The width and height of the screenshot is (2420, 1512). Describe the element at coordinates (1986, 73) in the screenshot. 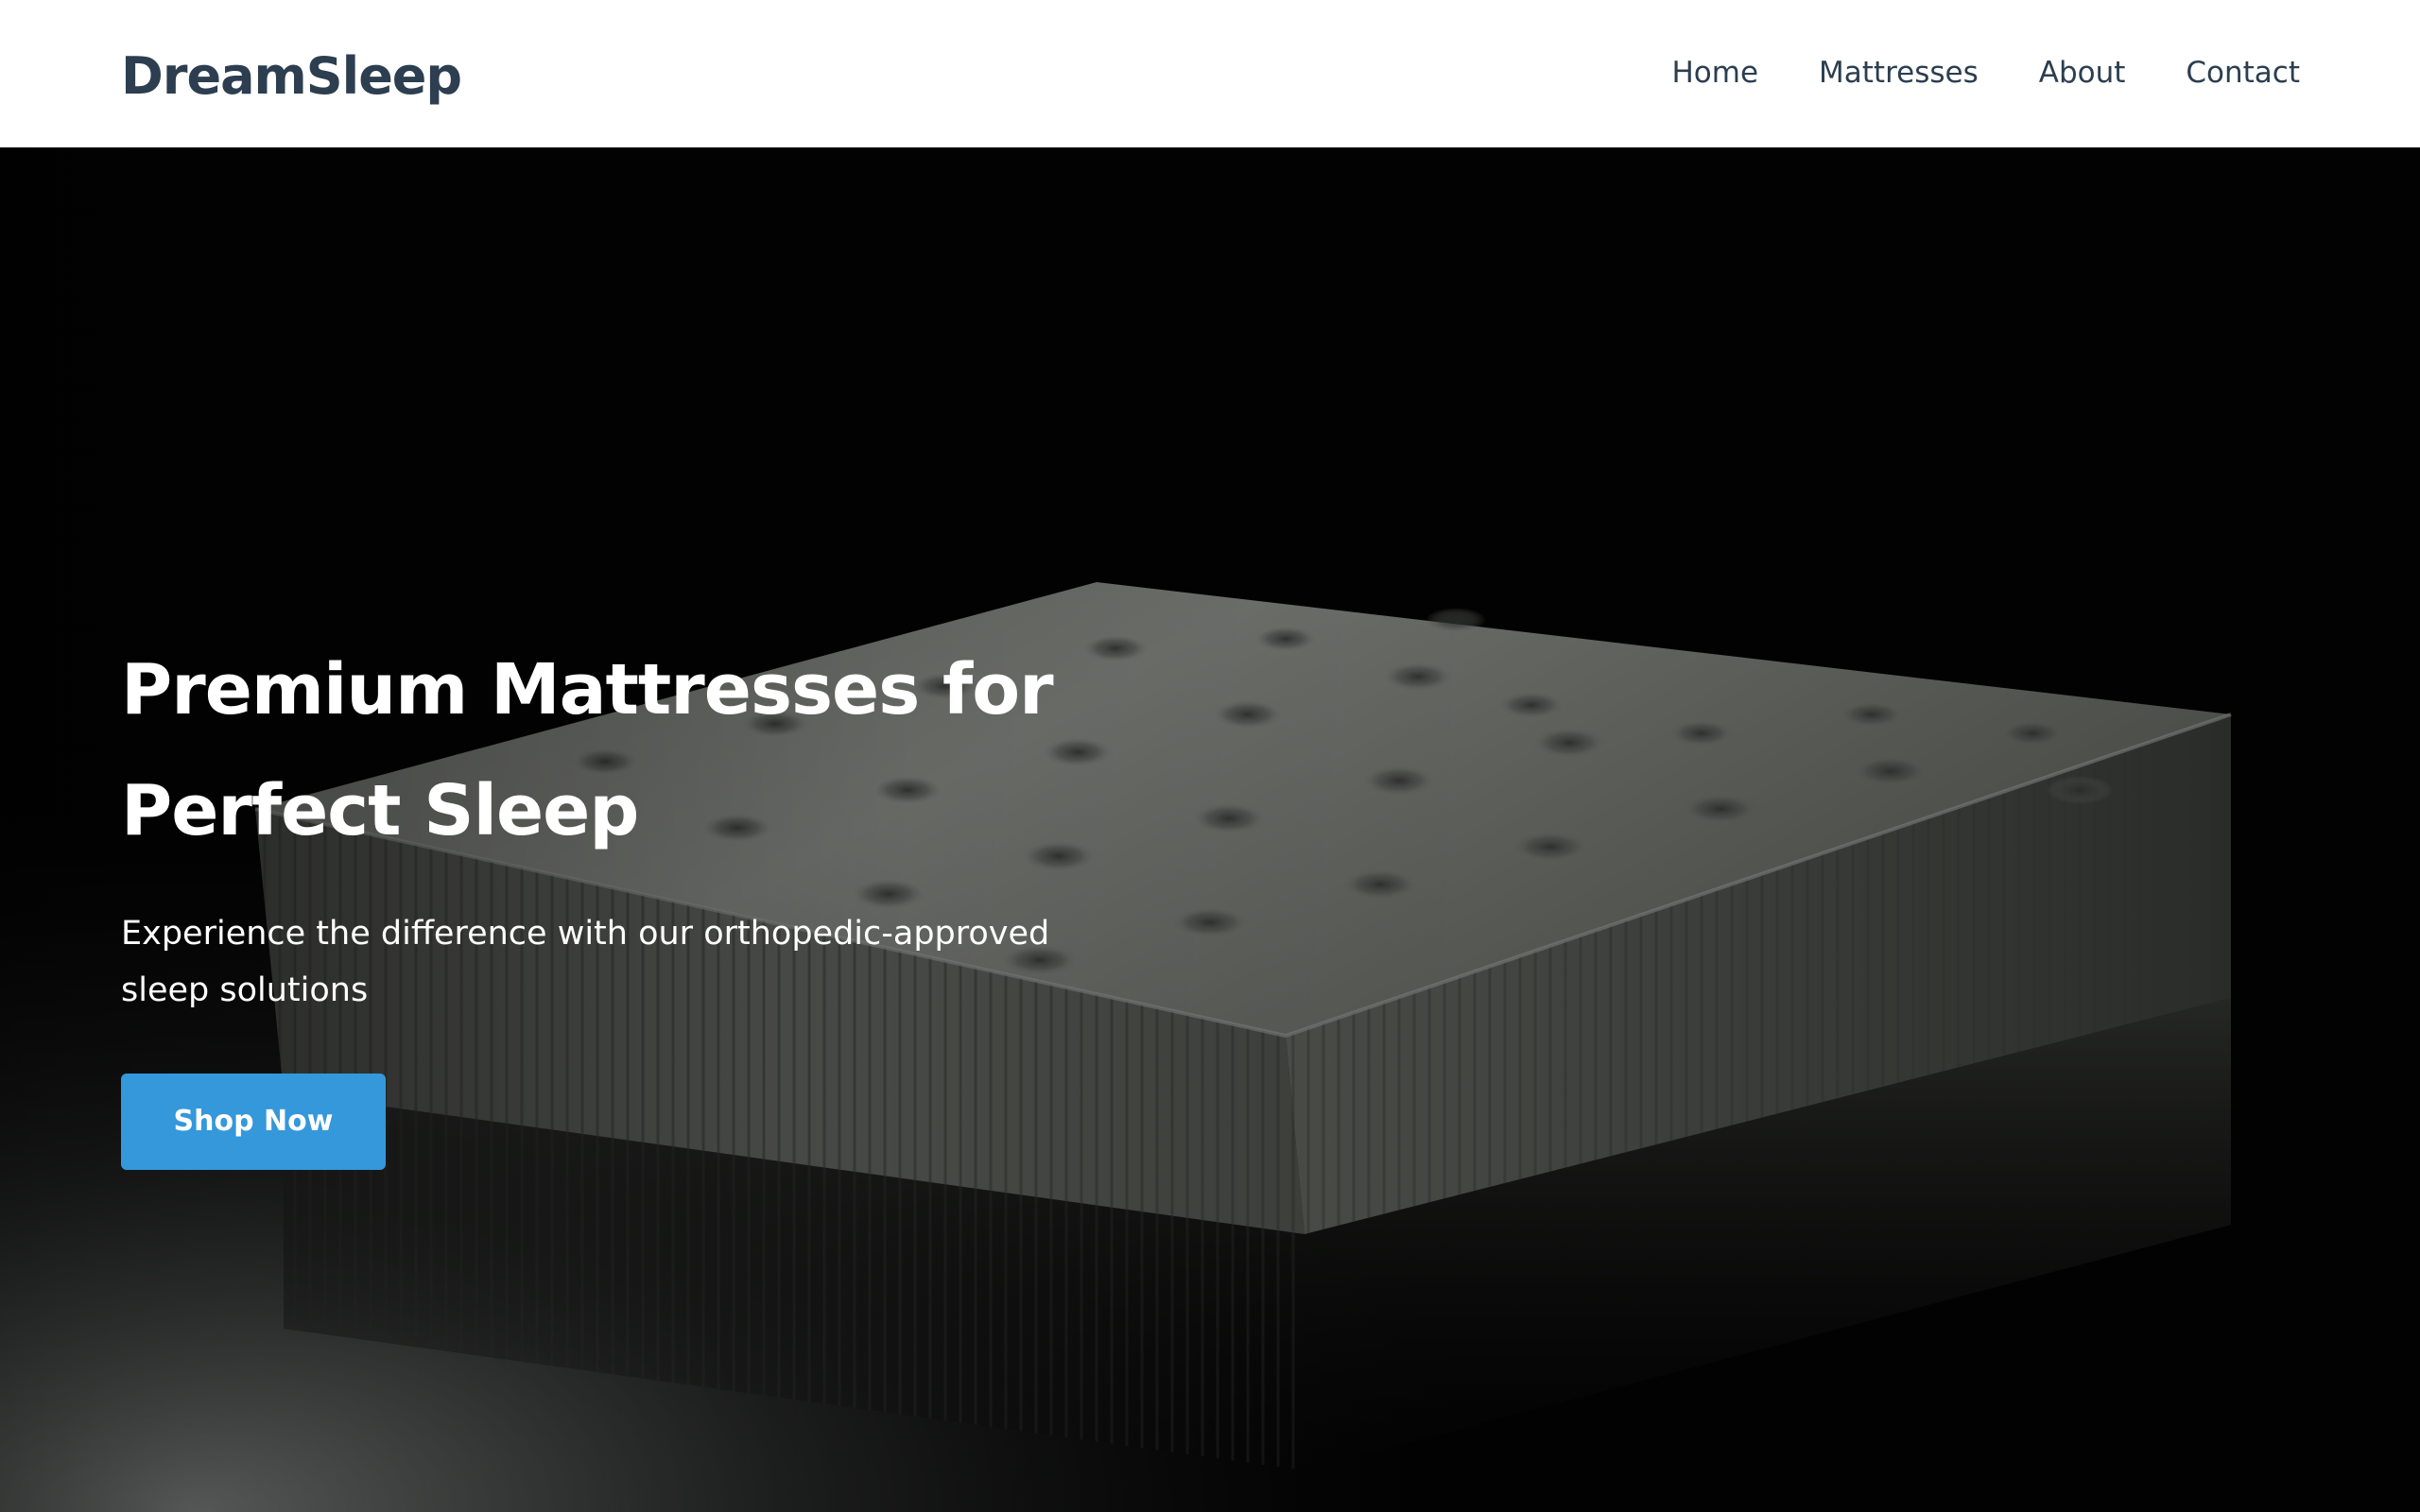

I see `main-nav: Home Mattresses About Contact` at that location.